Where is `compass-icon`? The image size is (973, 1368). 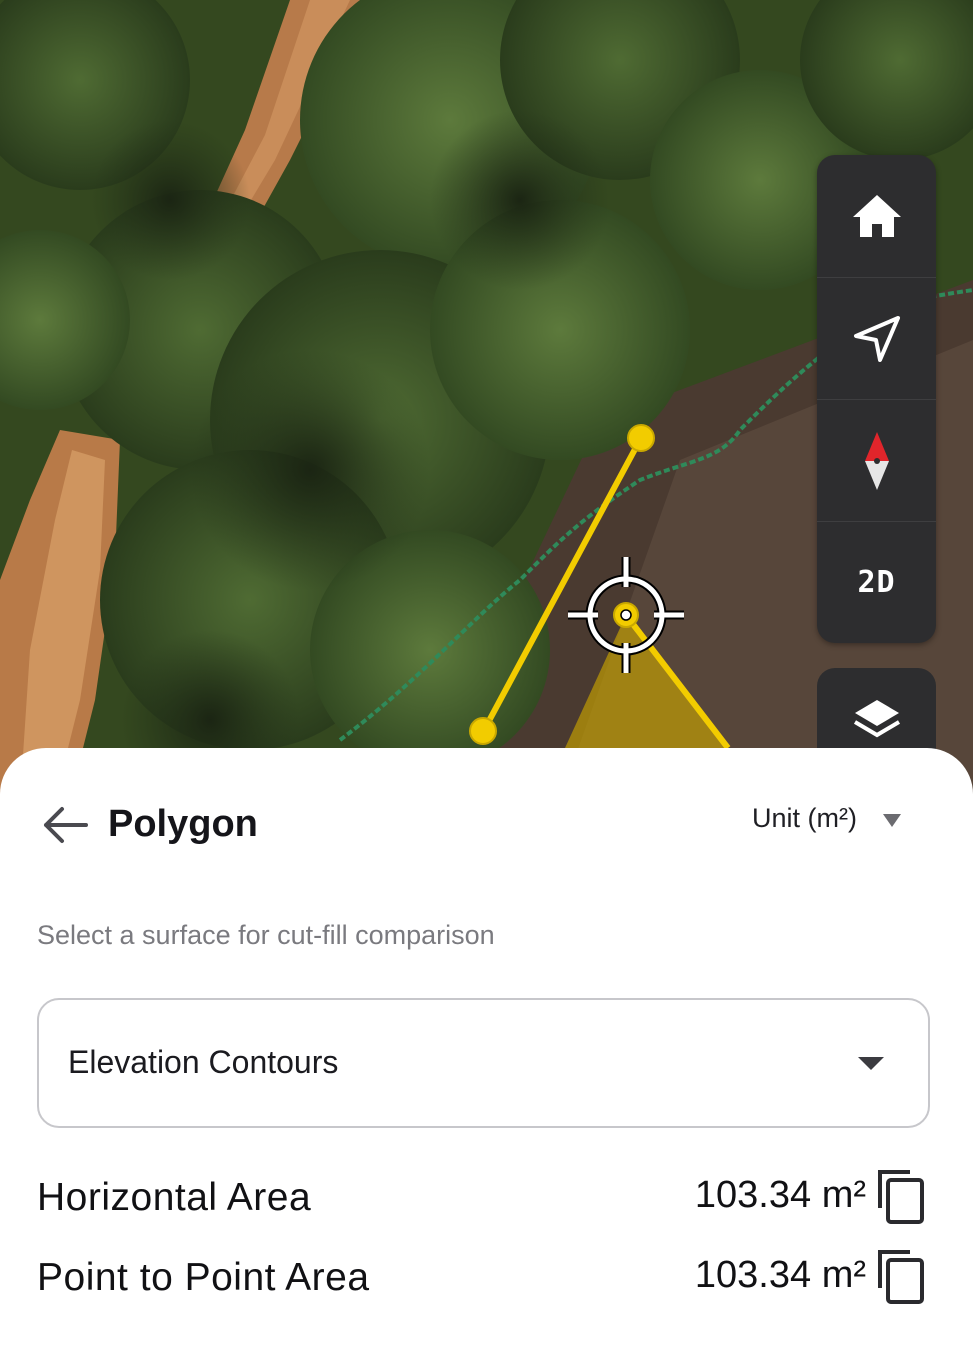
compass-icon is located at coordinates (876, 460).